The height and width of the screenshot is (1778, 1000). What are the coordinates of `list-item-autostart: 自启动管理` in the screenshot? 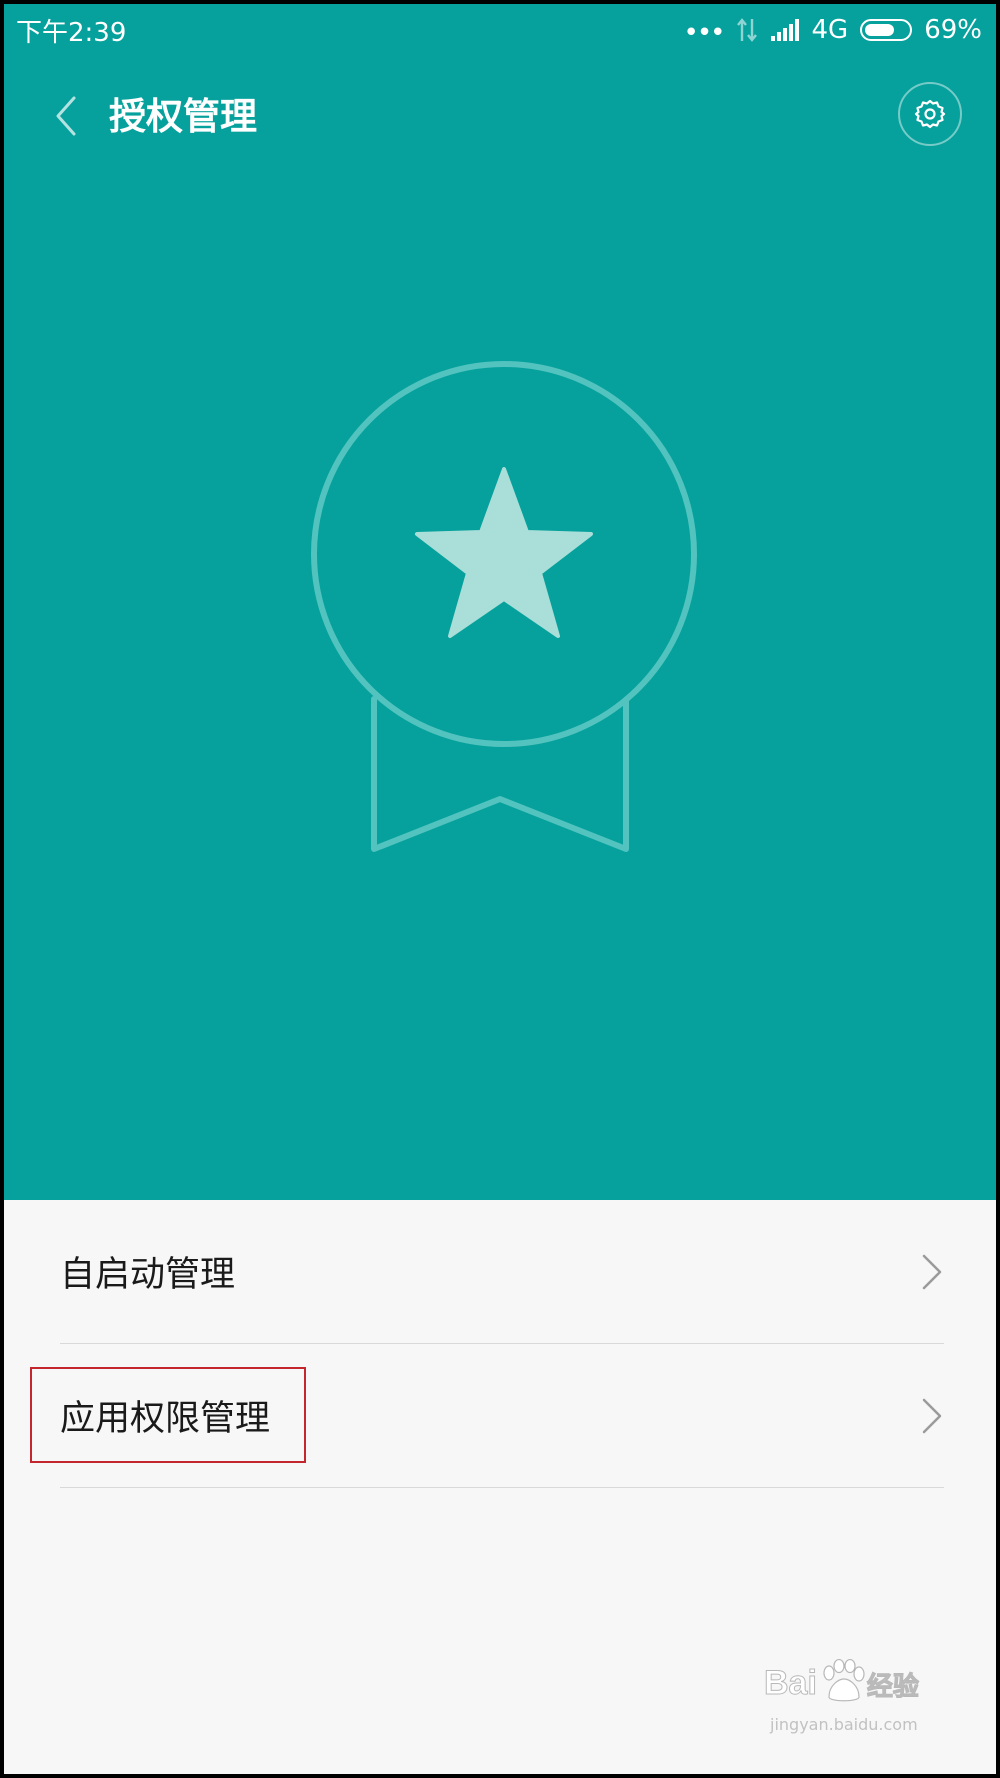 It's located at (502, 1272).